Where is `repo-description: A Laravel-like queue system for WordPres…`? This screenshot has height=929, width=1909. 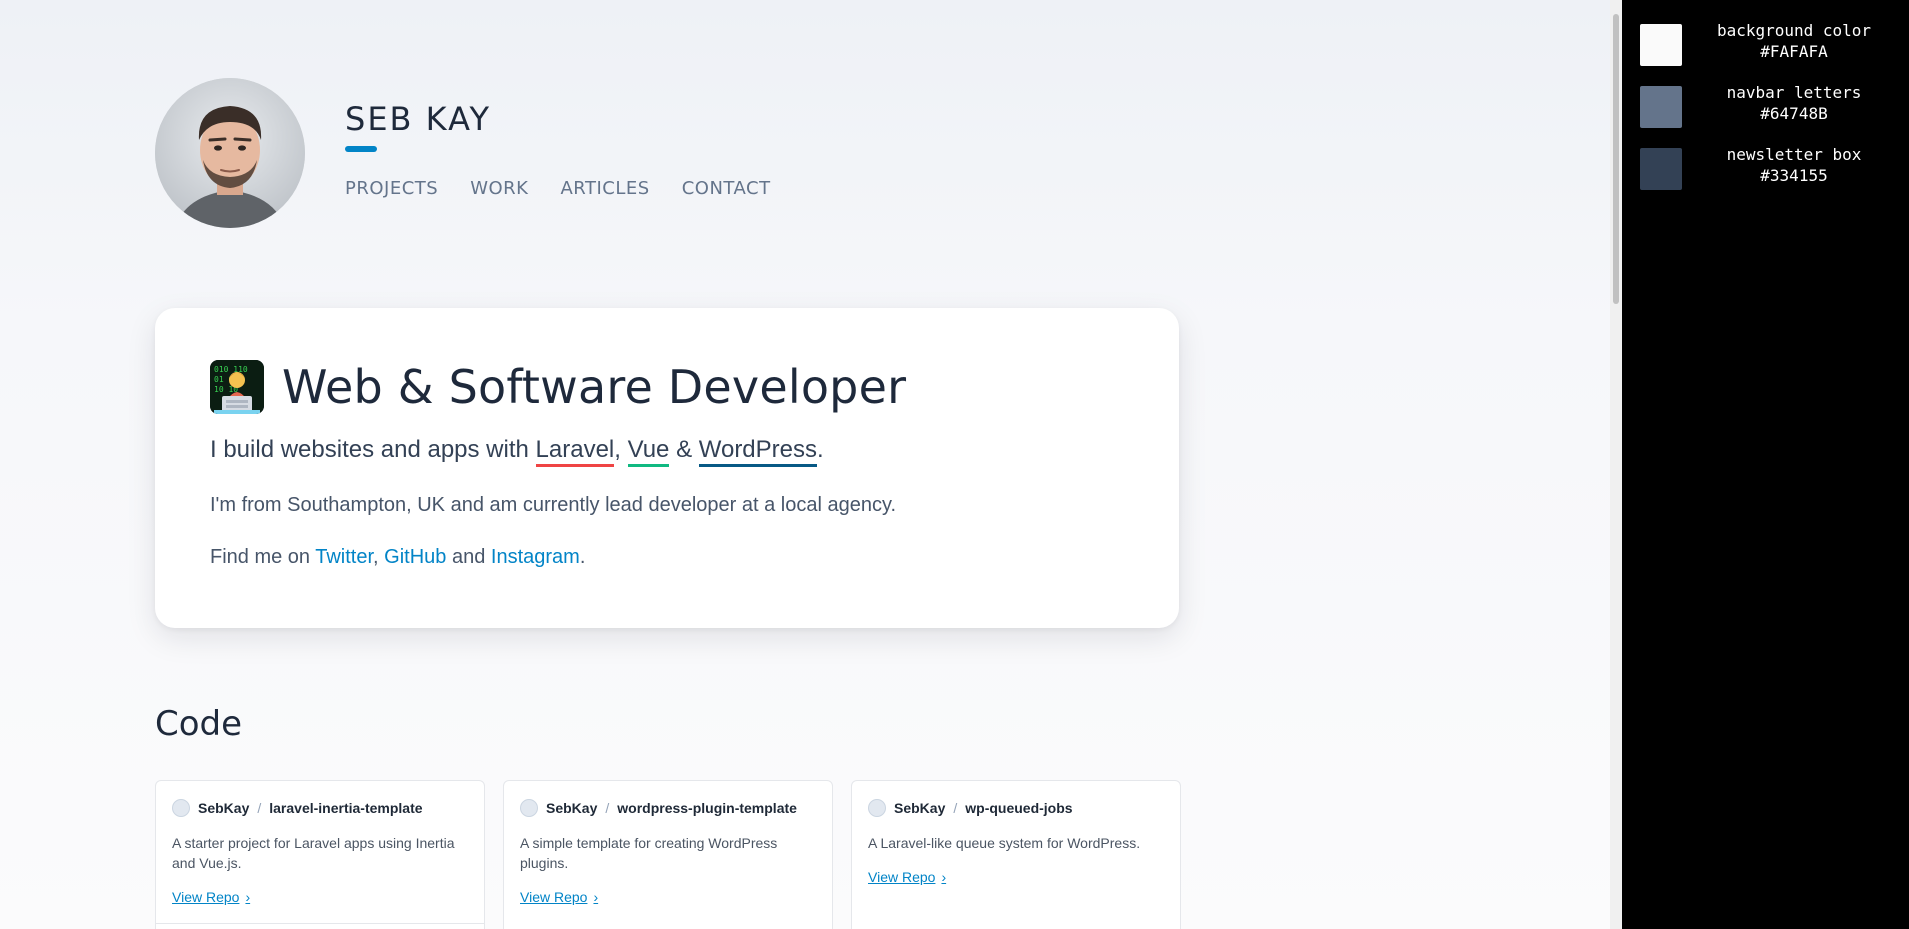
repo-description: A Laravel-like queue system for WordPres… is located at coordinates (1004, 843).